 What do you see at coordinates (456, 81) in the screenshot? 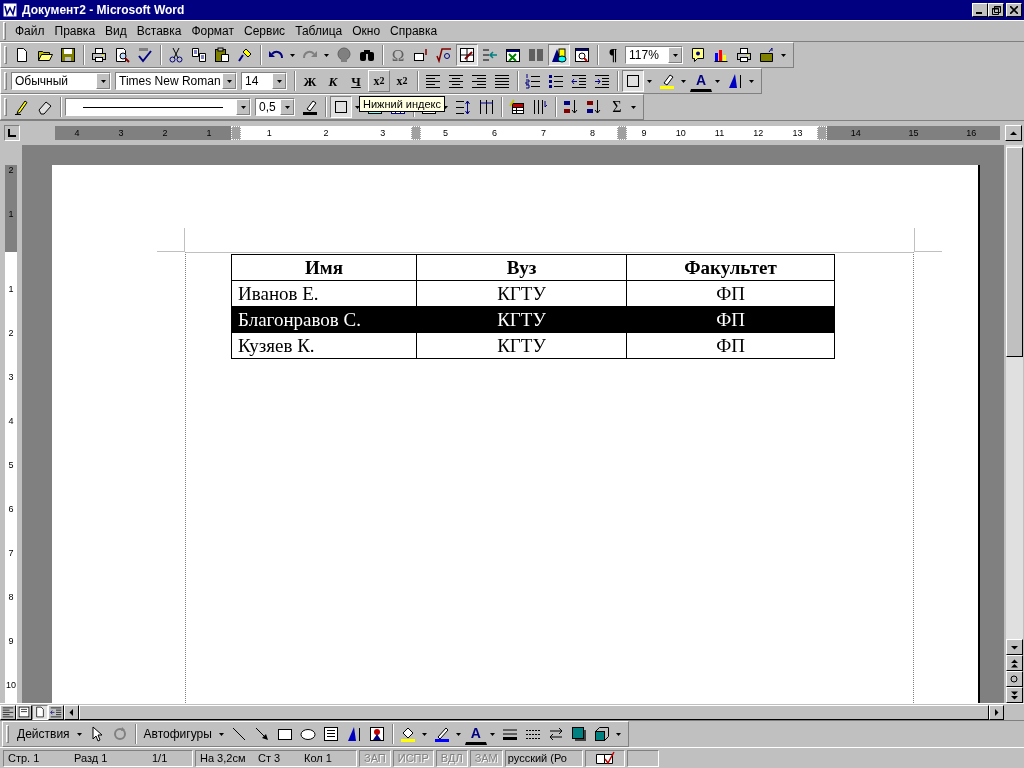
I see `align-center-icon` at bounding box center [456, 81].